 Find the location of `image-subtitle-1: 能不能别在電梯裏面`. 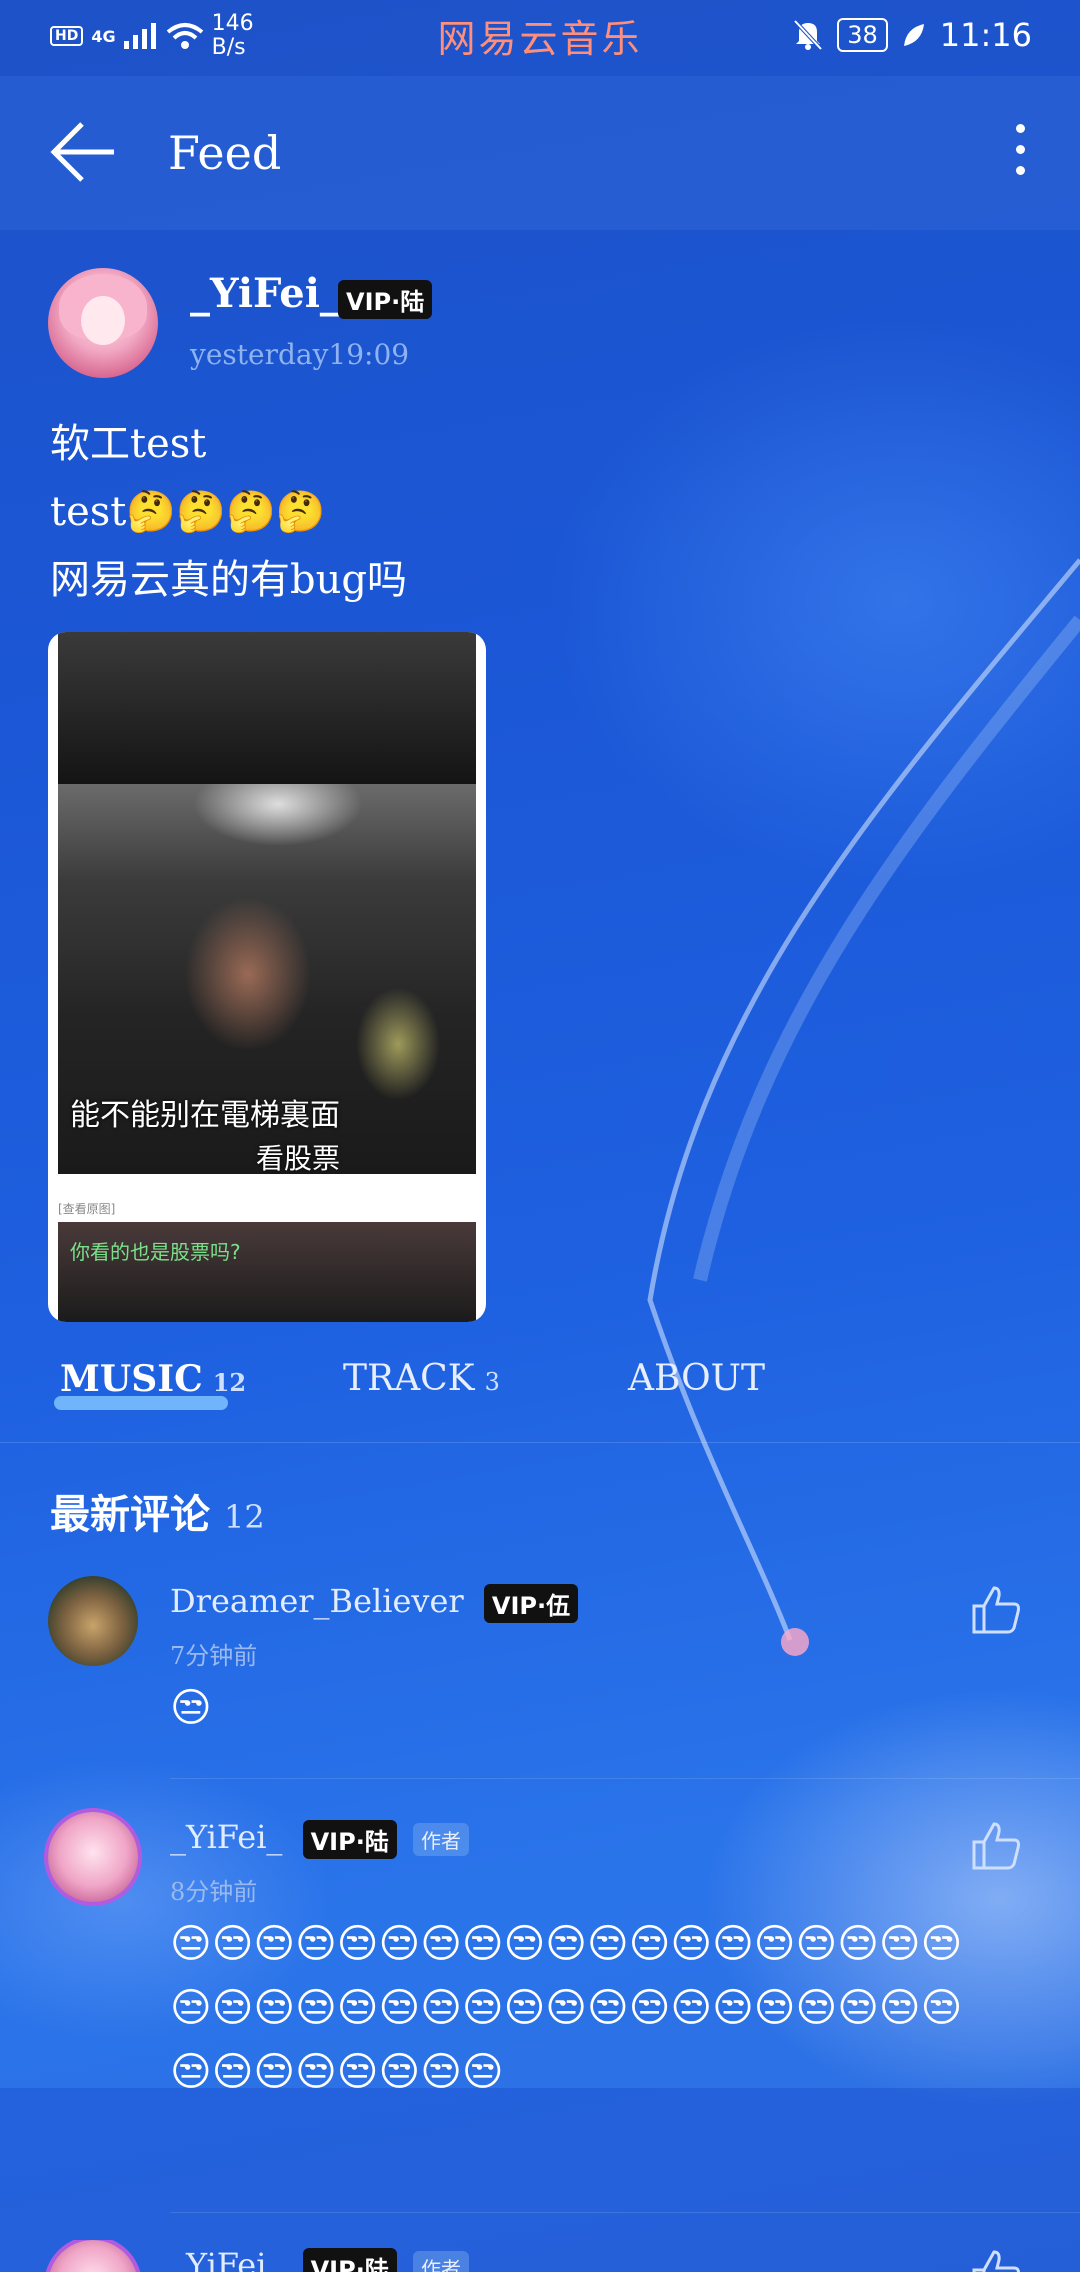

image-subtitle-1: 能不能别在電梯裏面 is located at coordinates (205, 1115).